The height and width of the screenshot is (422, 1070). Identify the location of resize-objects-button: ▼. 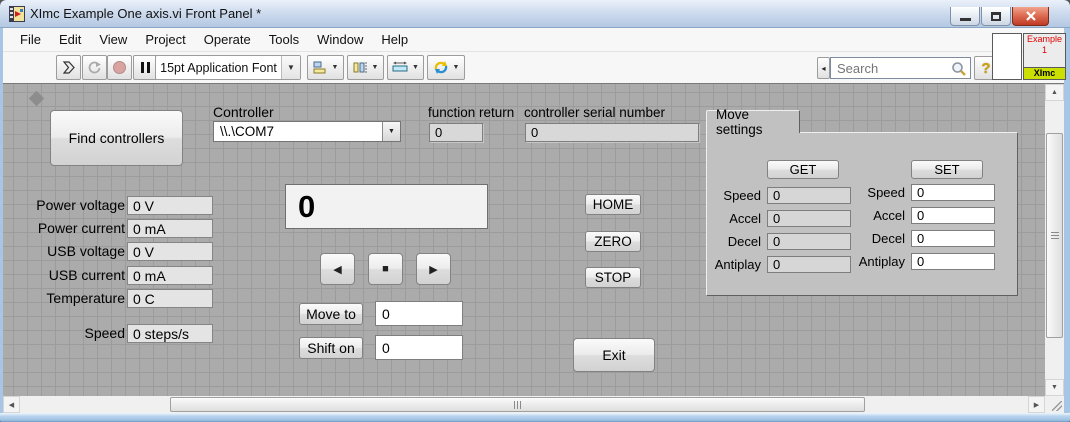
(405, 67).